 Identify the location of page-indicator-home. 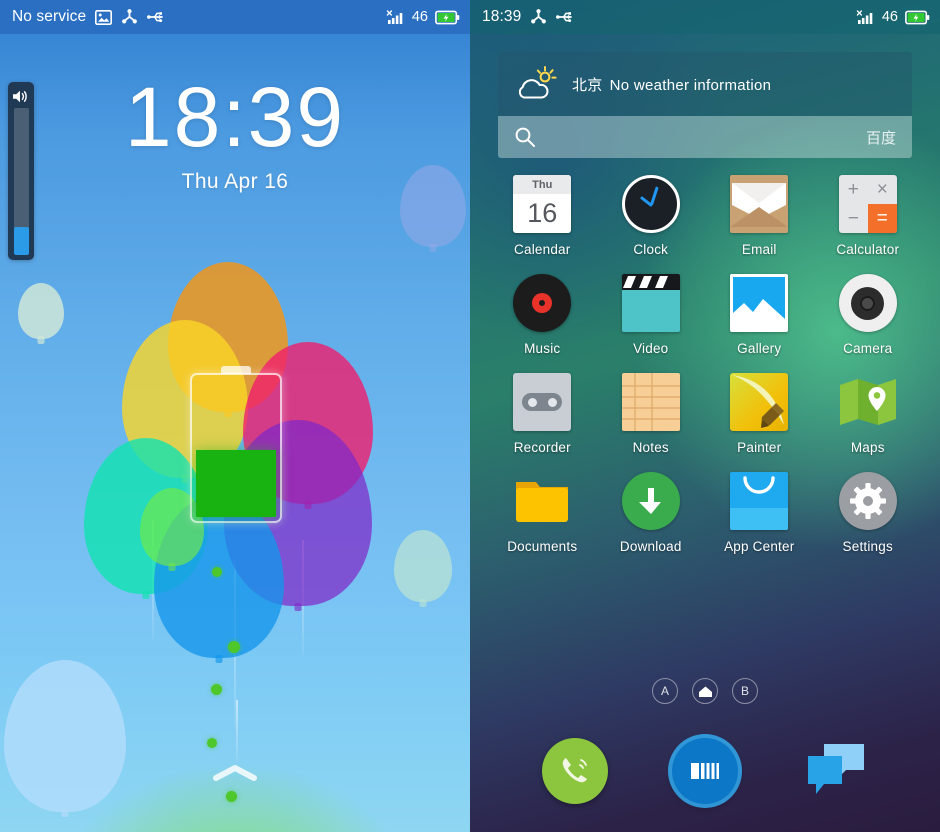
(705, 691).